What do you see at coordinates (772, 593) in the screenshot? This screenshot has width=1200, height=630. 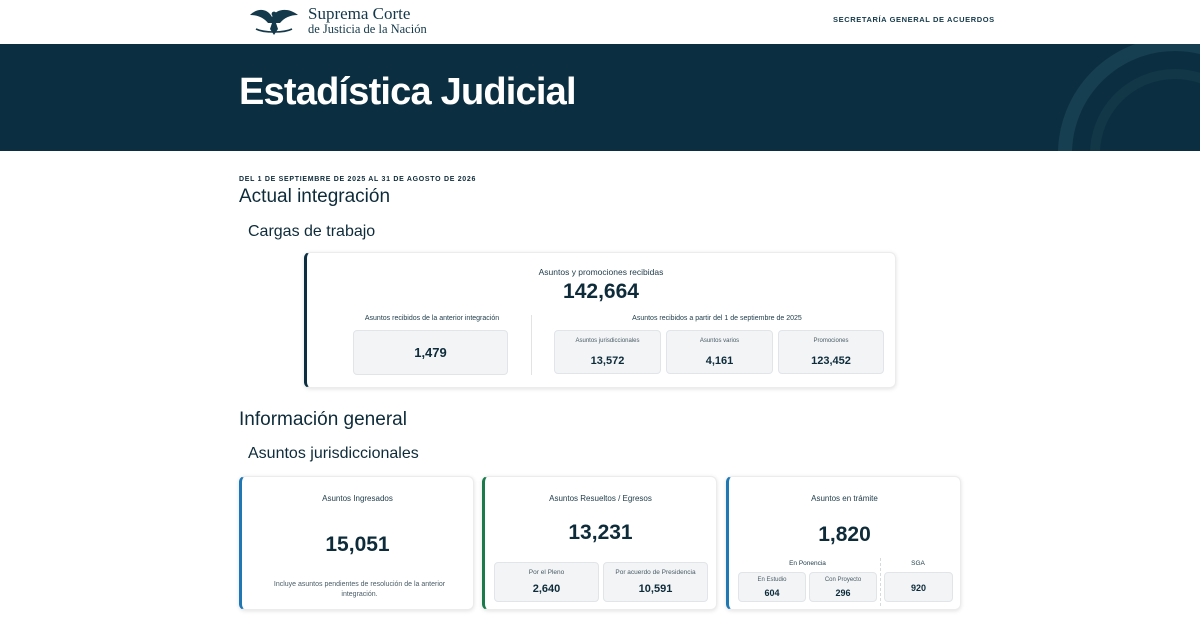 I see `estudio-value: 604` at bounding box center [772, 593].